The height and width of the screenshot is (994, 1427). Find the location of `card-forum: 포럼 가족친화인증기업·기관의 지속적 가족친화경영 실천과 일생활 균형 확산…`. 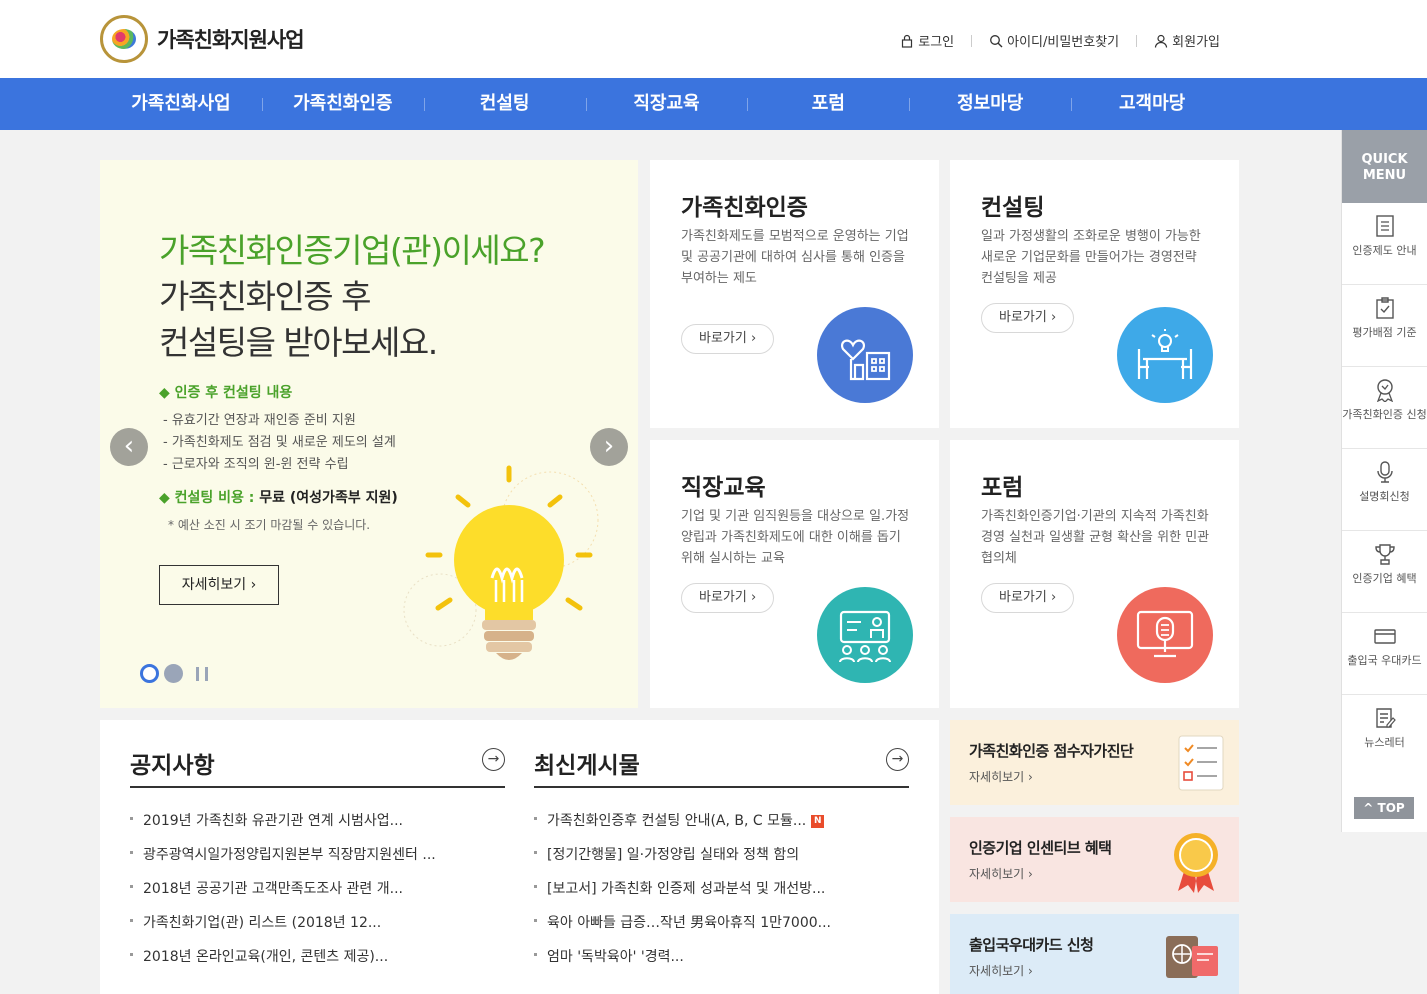

card-forum: 포럼 가족친화인증기업·기관의 지속적 가족친화경영 실천과 일생활 균형 확산… is located at coordinates (1094, 574).